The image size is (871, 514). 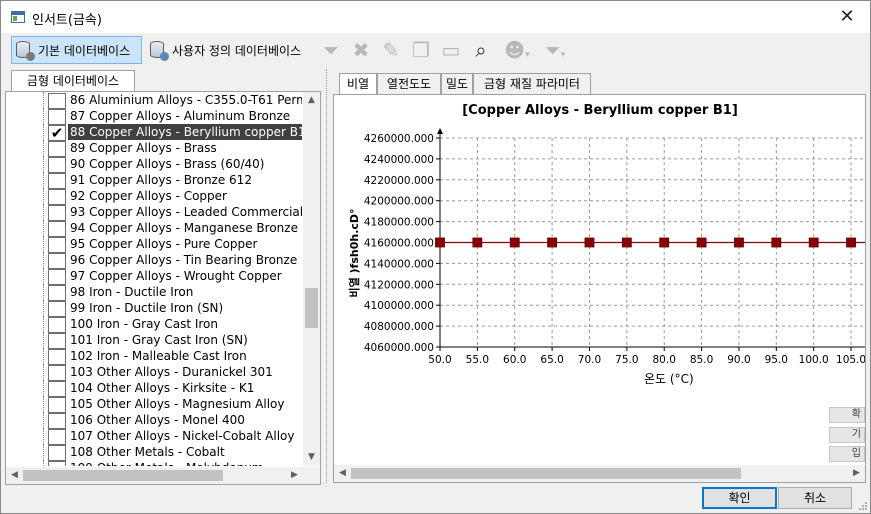 I want to click on user-database-button: 사용자 정의 데이터베이스, so click(x=231, y=50).